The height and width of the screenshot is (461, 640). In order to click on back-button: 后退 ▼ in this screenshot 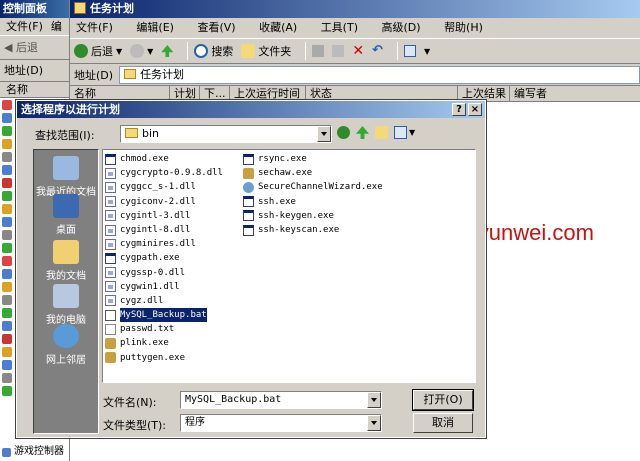, I will do `click(98, 51)`.